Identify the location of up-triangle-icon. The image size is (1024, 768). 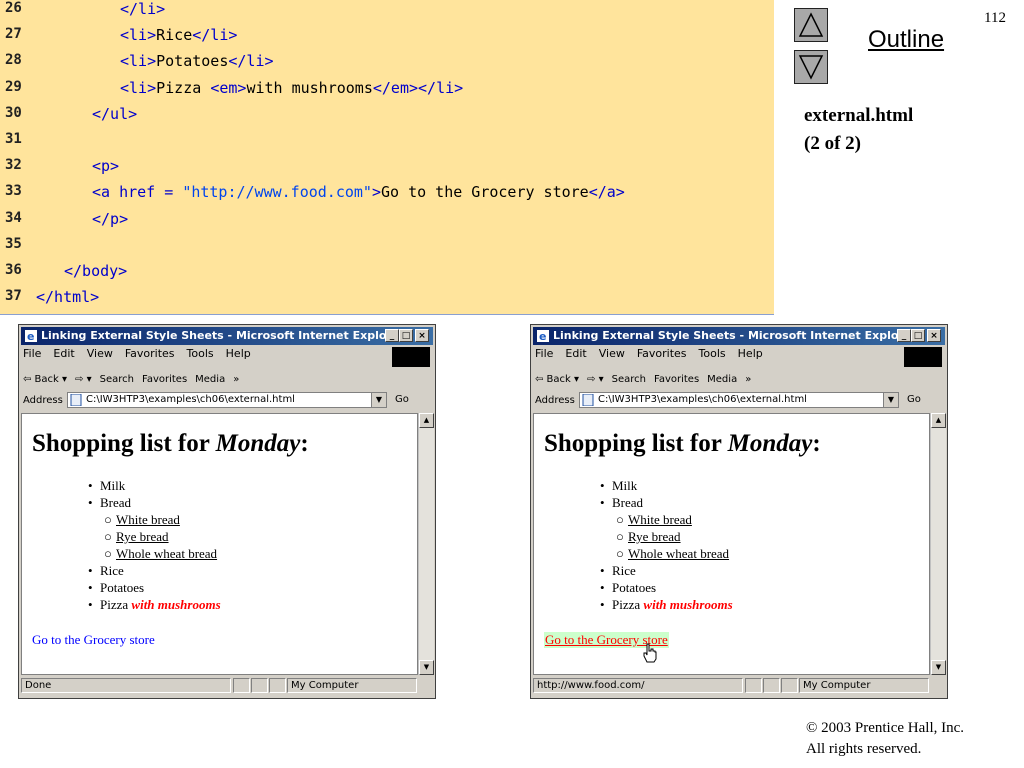
(811, 24).